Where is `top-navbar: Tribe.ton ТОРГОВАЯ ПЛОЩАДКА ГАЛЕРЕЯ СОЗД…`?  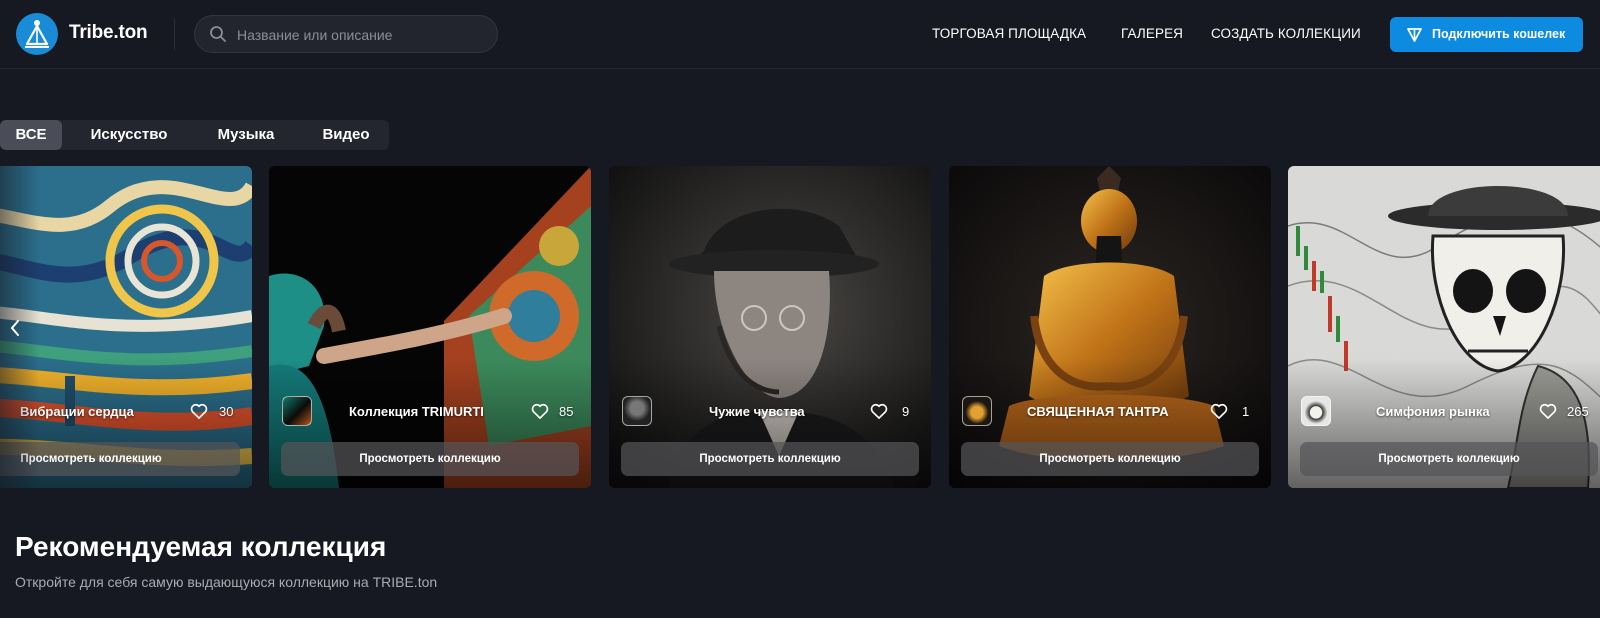 top-navbar: Tribe.ton ТОРГОВАЯ ПЛОЩАДКА ГАЛЕРЕЯ СОЗД… is located at coordinates (800, 34).